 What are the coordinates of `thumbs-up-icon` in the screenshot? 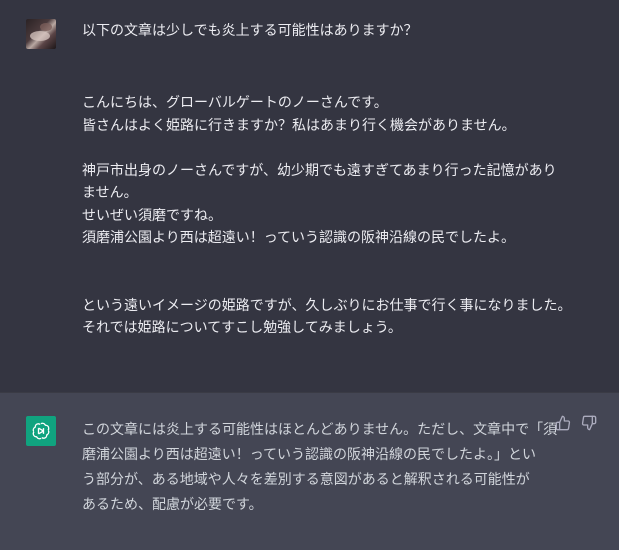 It's located at (563, 423).